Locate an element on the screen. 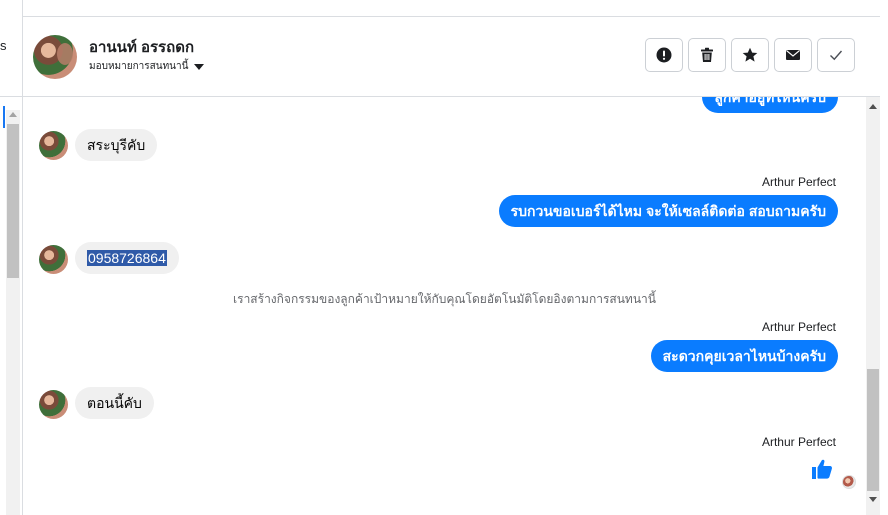 The image size is (888, 515). outgoing-message: สะดวกคุยเวลาไหนบ้างครับ is located at coordinates (744, 356).